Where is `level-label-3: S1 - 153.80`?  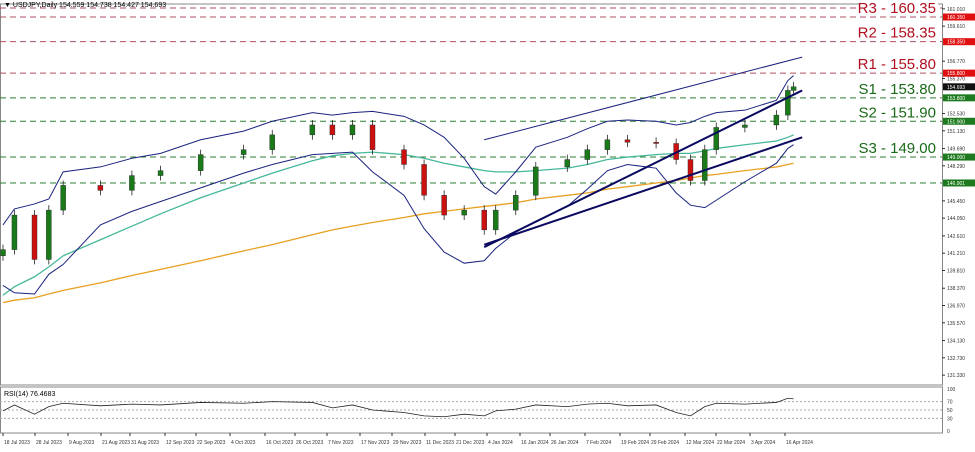 level-label-3: S1 - 153.80 is located at coordinates (897, 89).